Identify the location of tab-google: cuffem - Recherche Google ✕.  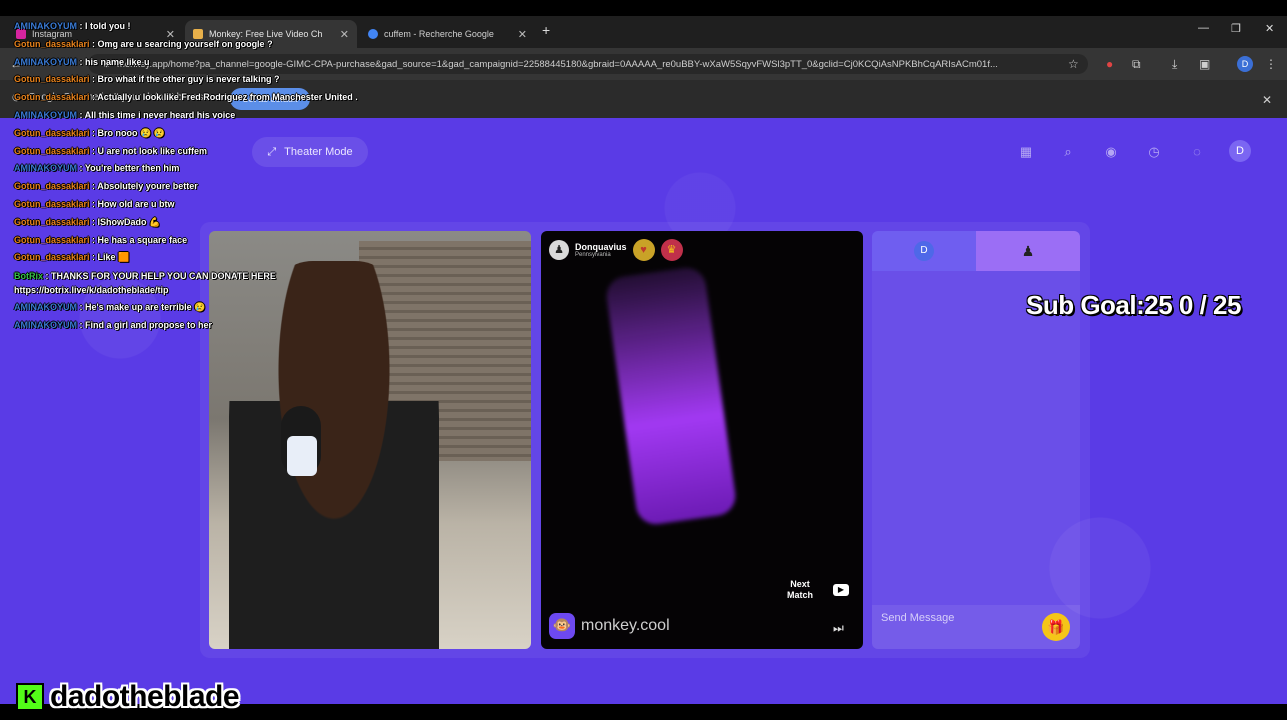
(447, 34).